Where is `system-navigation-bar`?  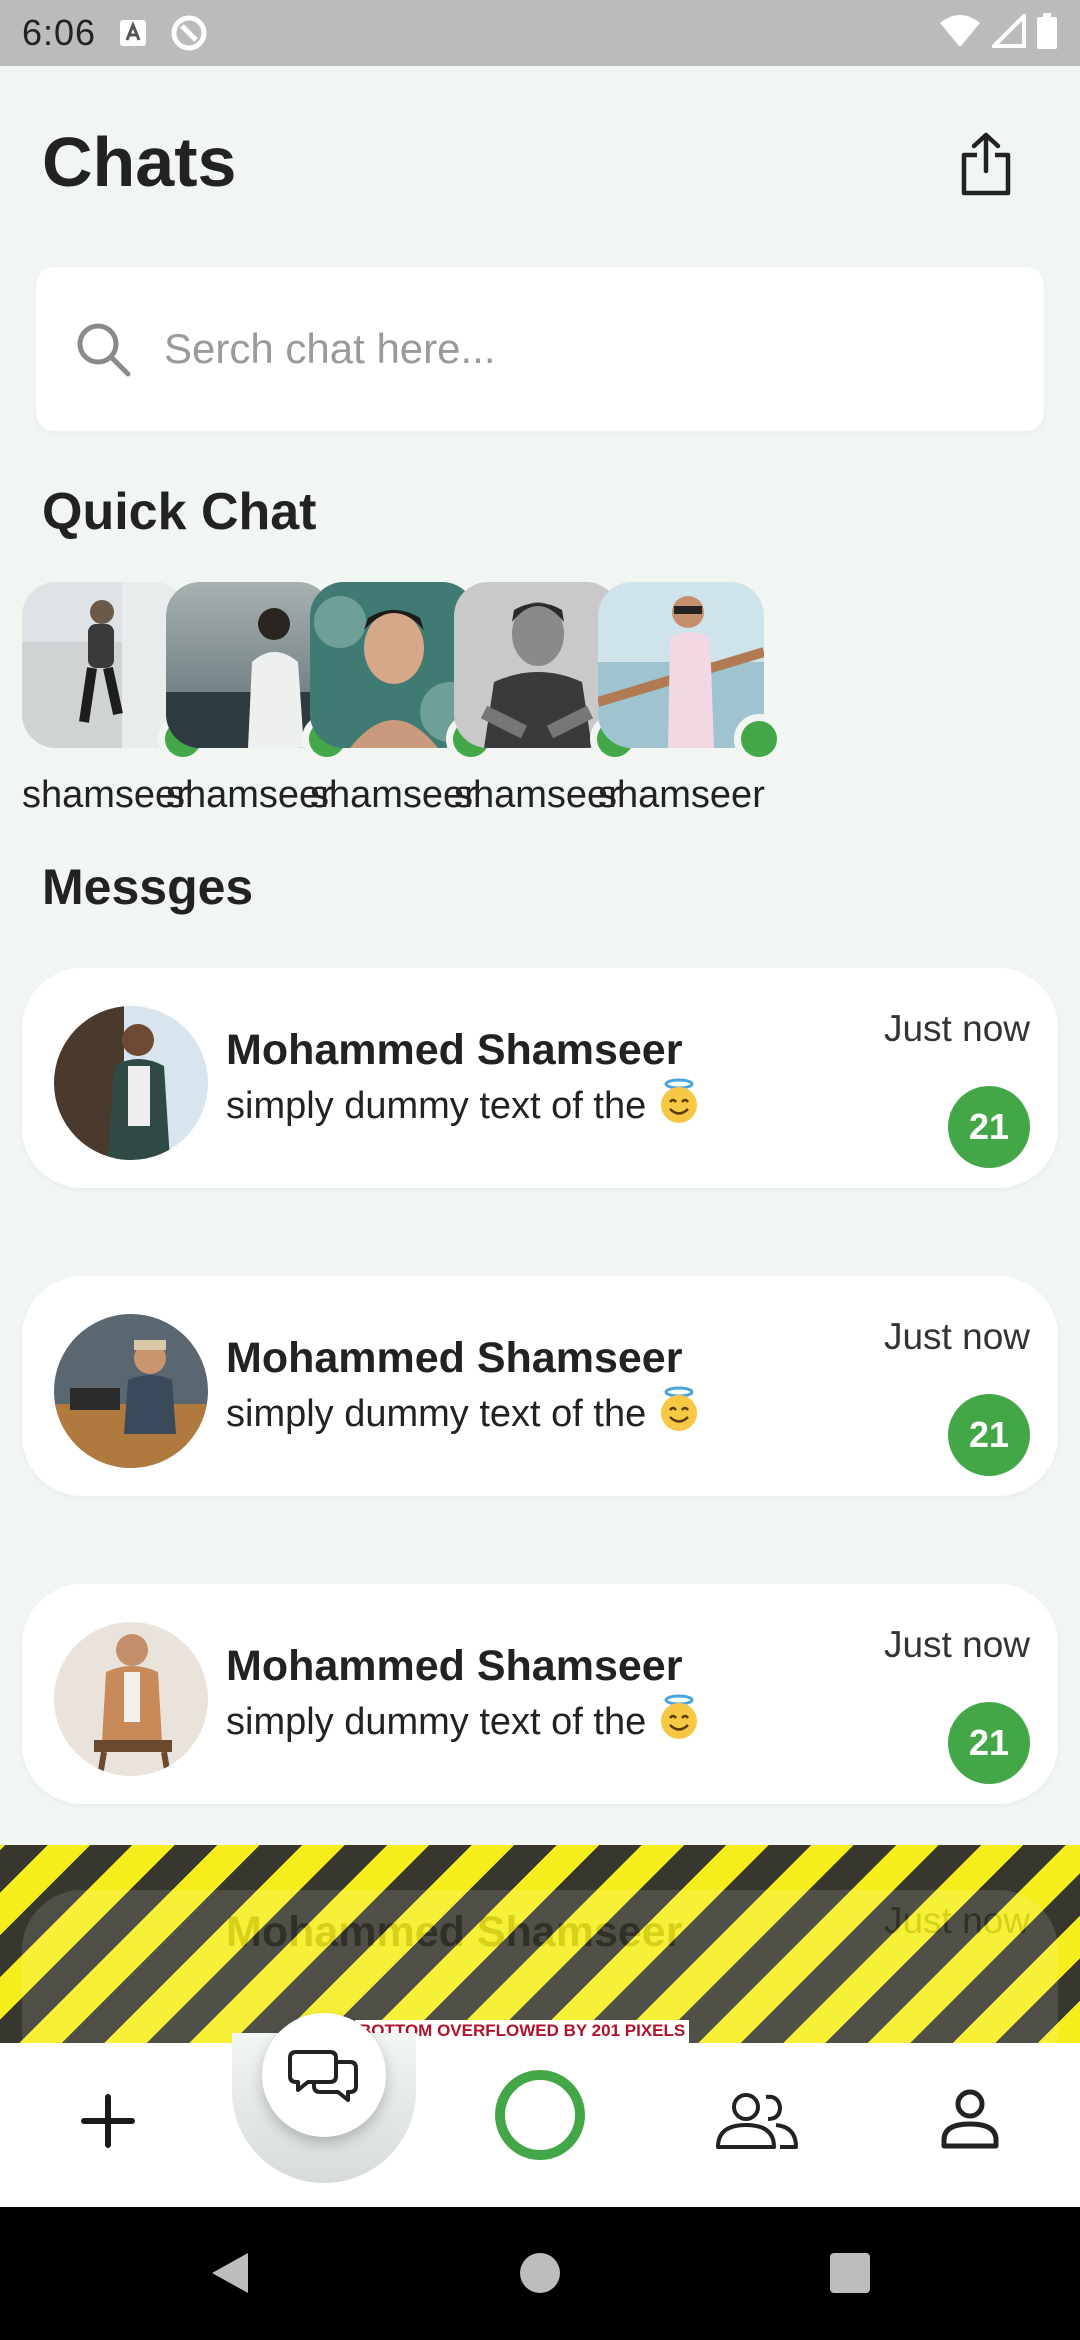
system-navigation-bar is located at coordinates (540, 2273).